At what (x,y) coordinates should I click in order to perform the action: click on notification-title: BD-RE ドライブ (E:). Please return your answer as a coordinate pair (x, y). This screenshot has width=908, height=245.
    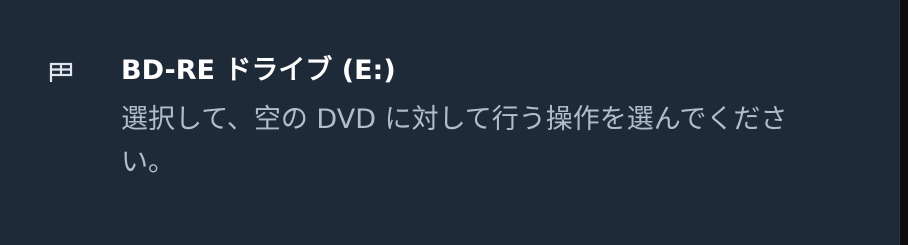
    Looking at the image, I should click on (258, 70).